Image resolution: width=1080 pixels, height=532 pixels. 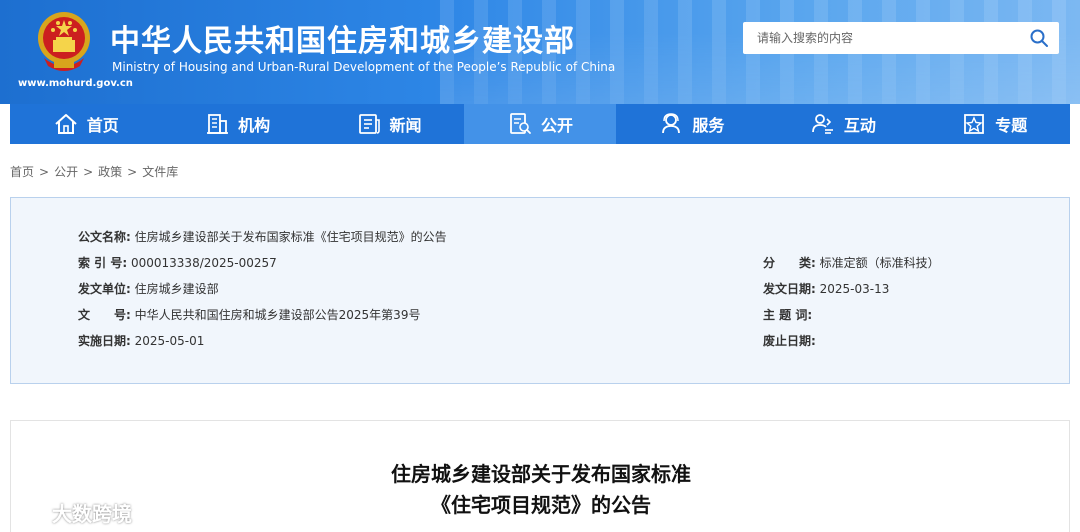 I want to click on nav-item-service: 服务, so click(x=691, y=124).